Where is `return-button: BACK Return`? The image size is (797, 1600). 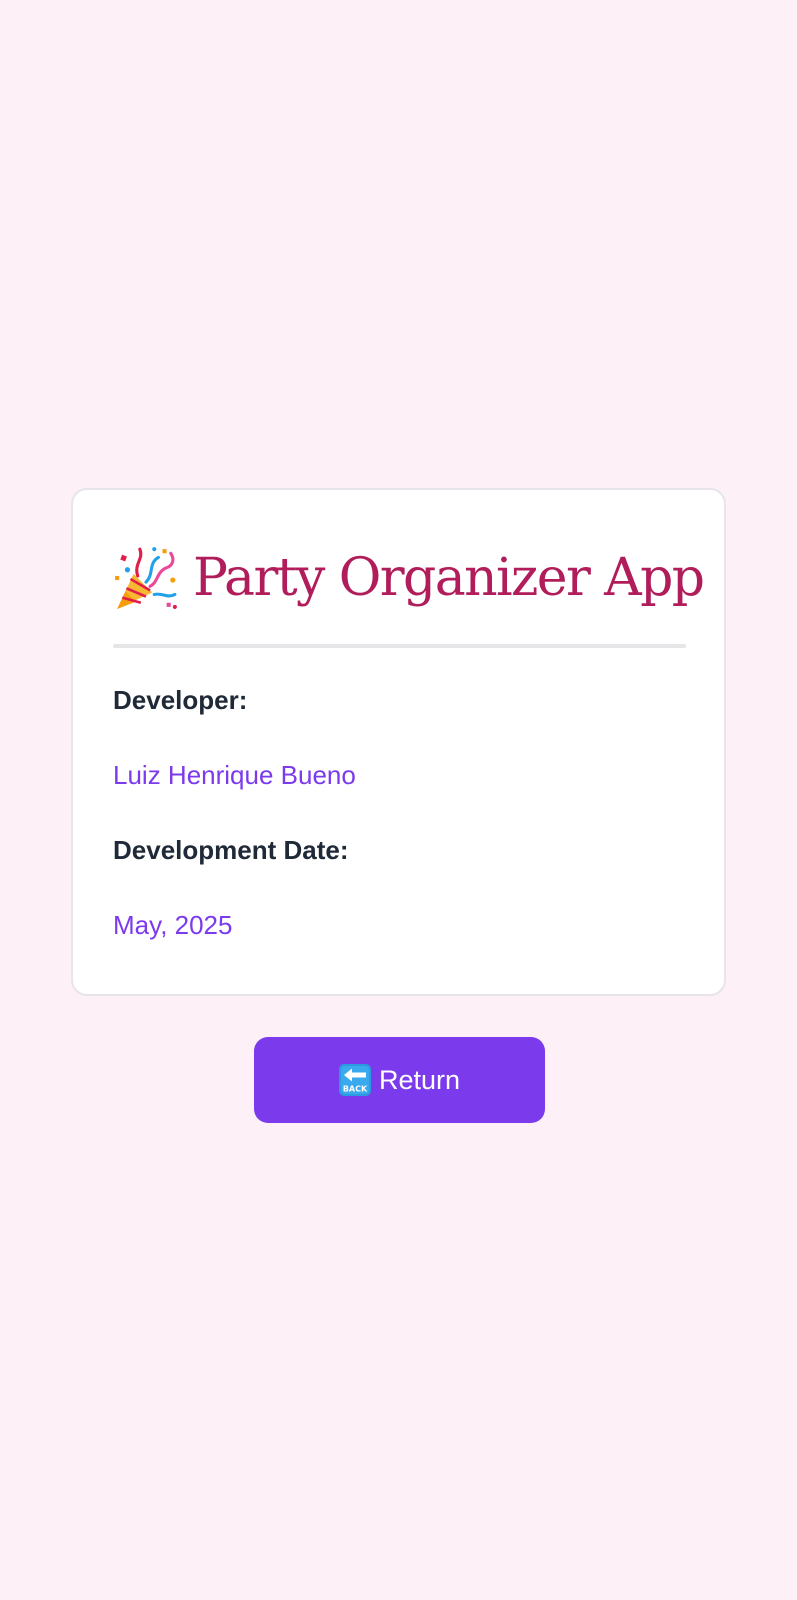
return-button: BACK Return is located at coordinates (399, 1080).